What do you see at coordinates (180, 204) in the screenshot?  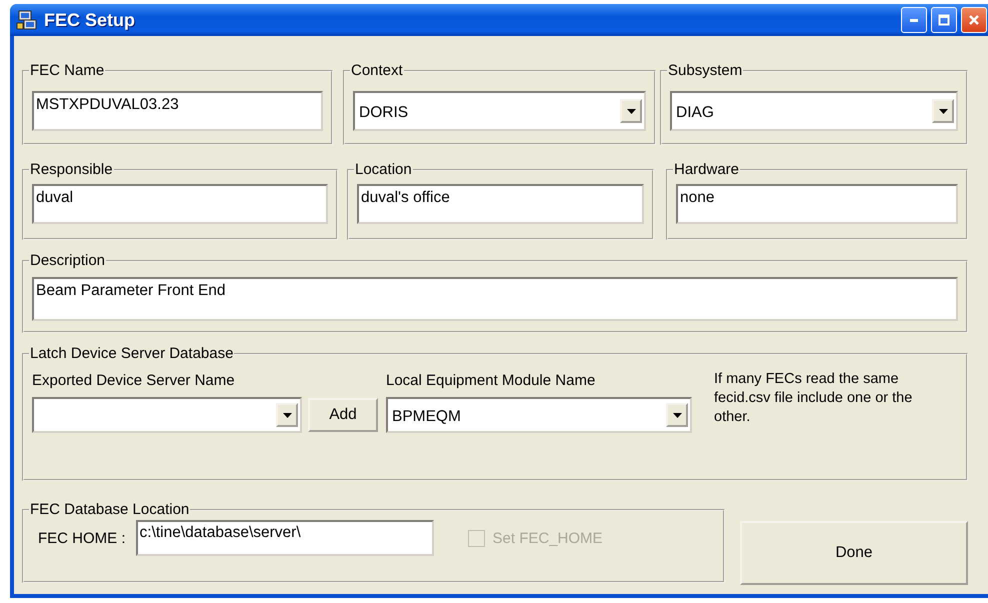 I see `input-field: duval` at bounding box center [180, 204].